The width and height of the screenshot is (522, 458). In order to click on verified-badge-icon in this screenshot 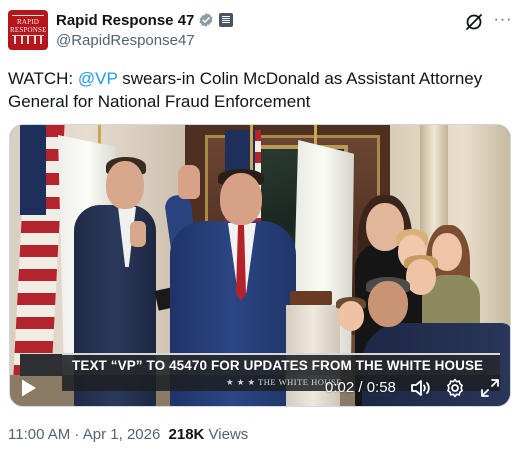, I will do `click(206, 20)`.